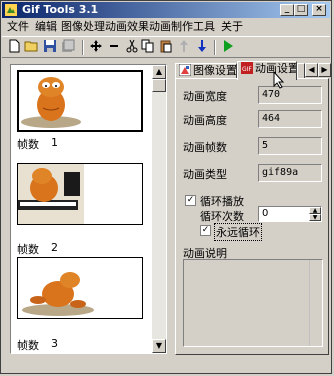  I want to click on save-icon, so click(50, 47).